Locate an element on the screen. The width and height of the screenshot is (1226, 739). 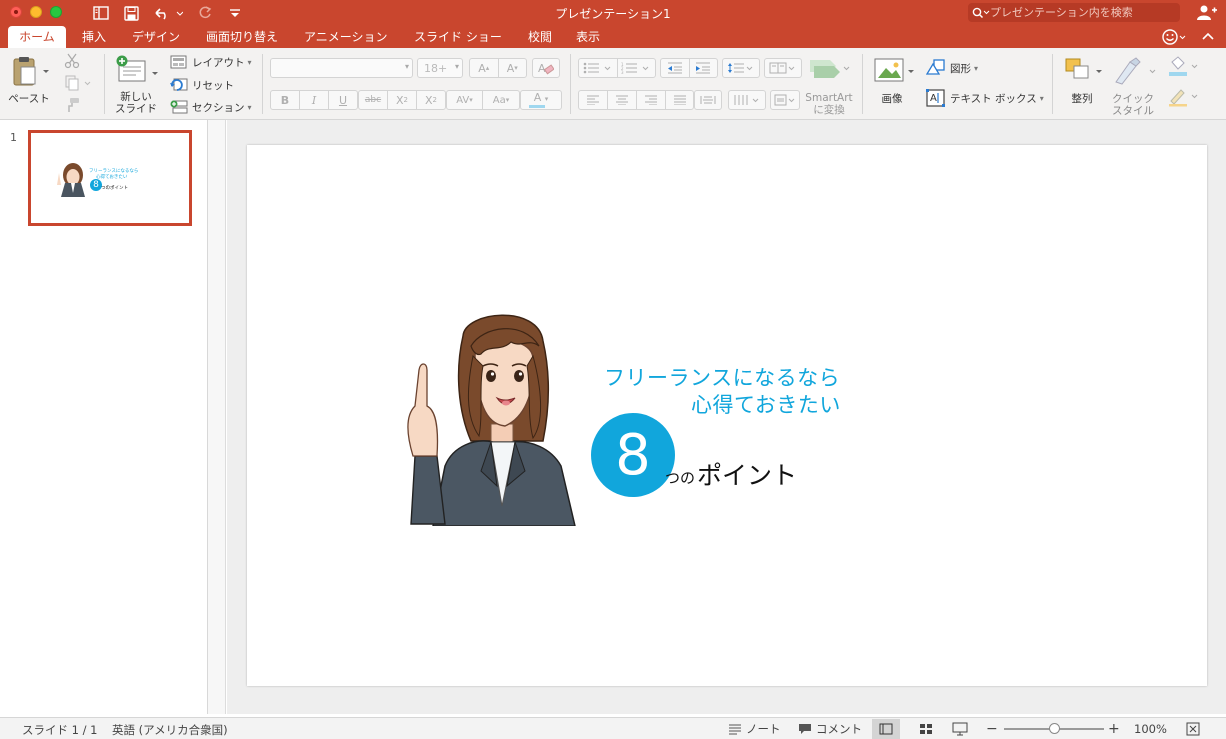
presentation-icon is located at coordinates (960, 729).